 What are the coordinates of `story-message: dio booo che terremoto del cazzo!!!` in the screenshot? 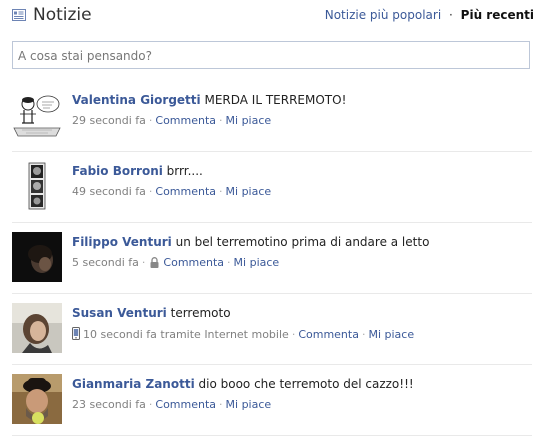 It's located at (306, 384).